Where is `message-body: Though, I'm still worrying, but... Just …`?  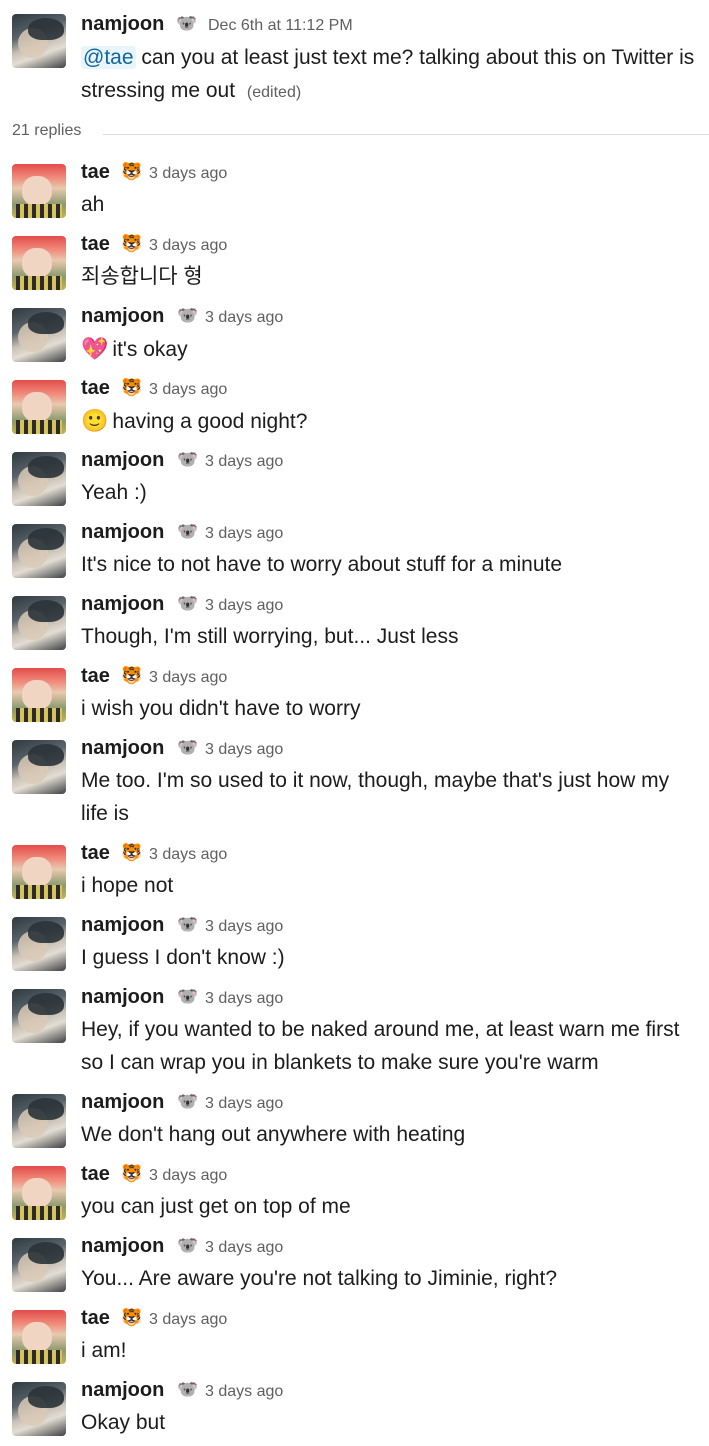
message-body: Though, I'm still worrying, but... Just … is located at coordinates (270, 636).